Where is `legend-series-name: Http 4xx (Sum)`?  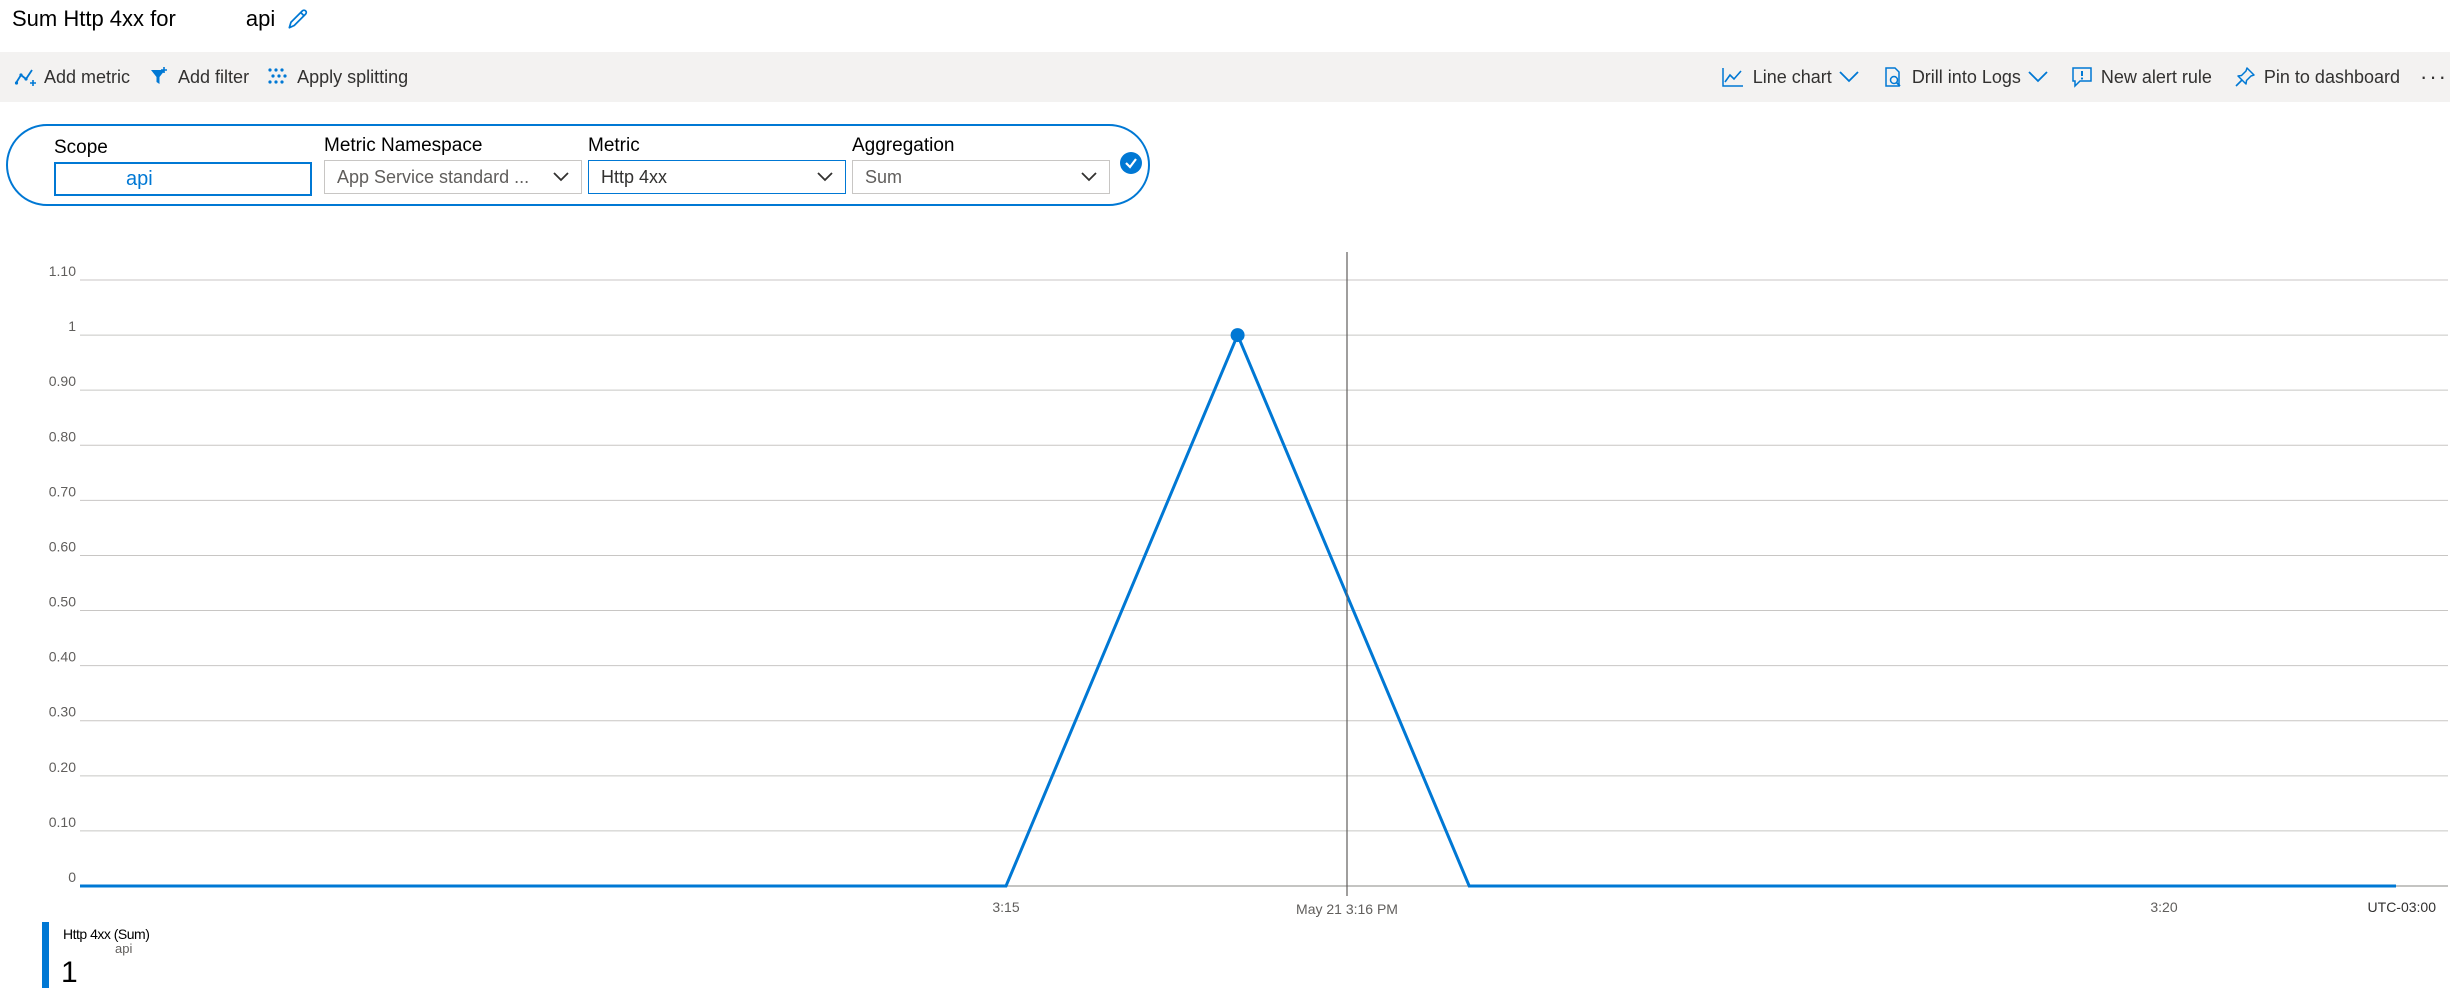 legend-series-name: Http 4xx (Sum) is located at coordinates (106, 934).